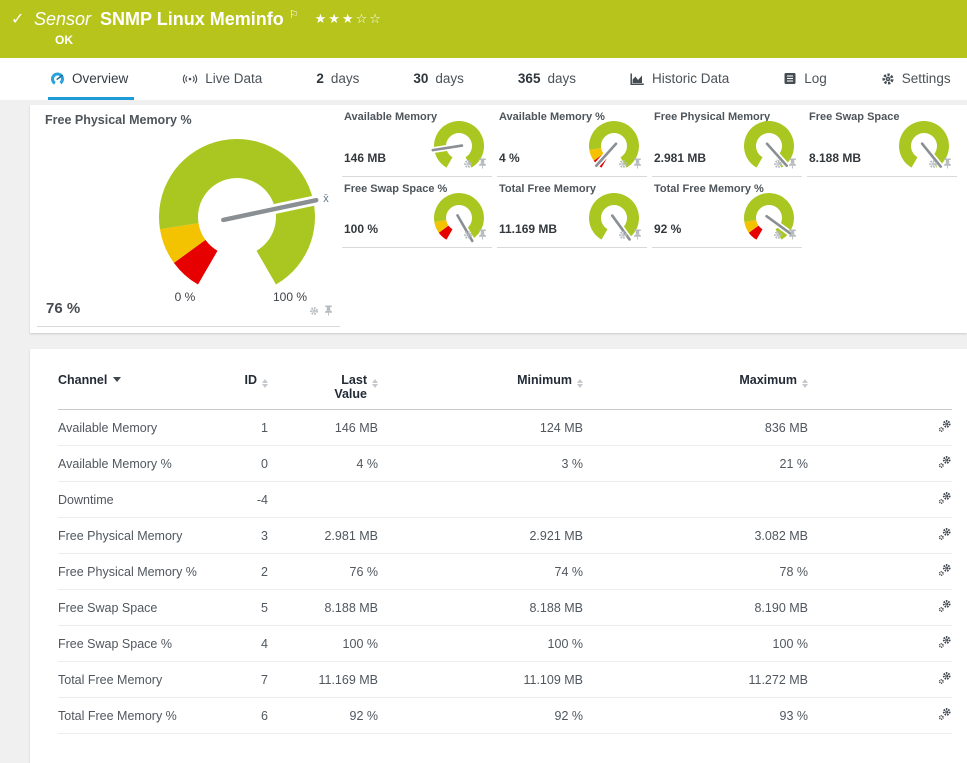 This screenshot has width=967, height=763. Describe the element at coordinates (238, 499) in the screenshot. I see `cell-id: -4` at that location.